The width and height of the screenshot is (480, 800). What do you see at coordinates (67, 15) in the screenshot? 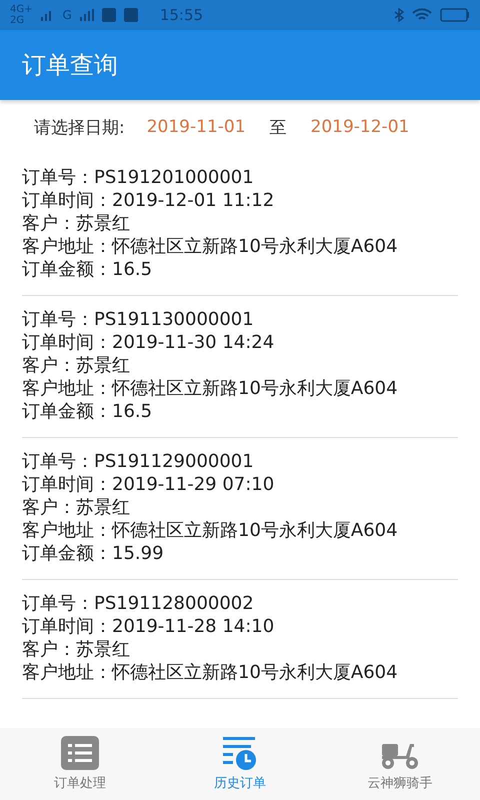
I see `network-type: G` at bounding box center [67, 15].